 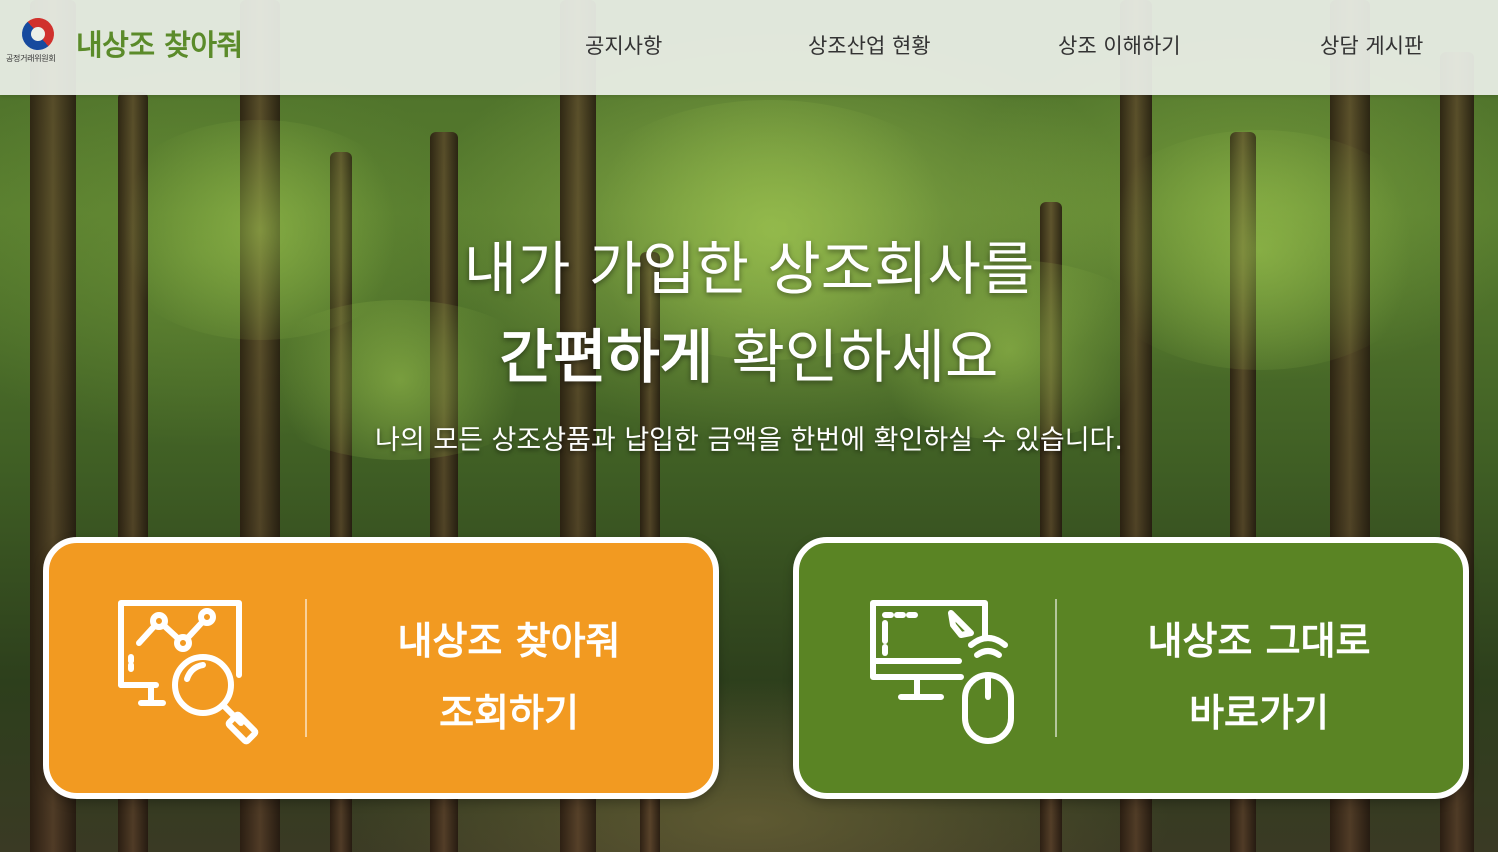 I want to click on search-card-label-line1: 내상조 찾아줘, so click(x=509, y=641).